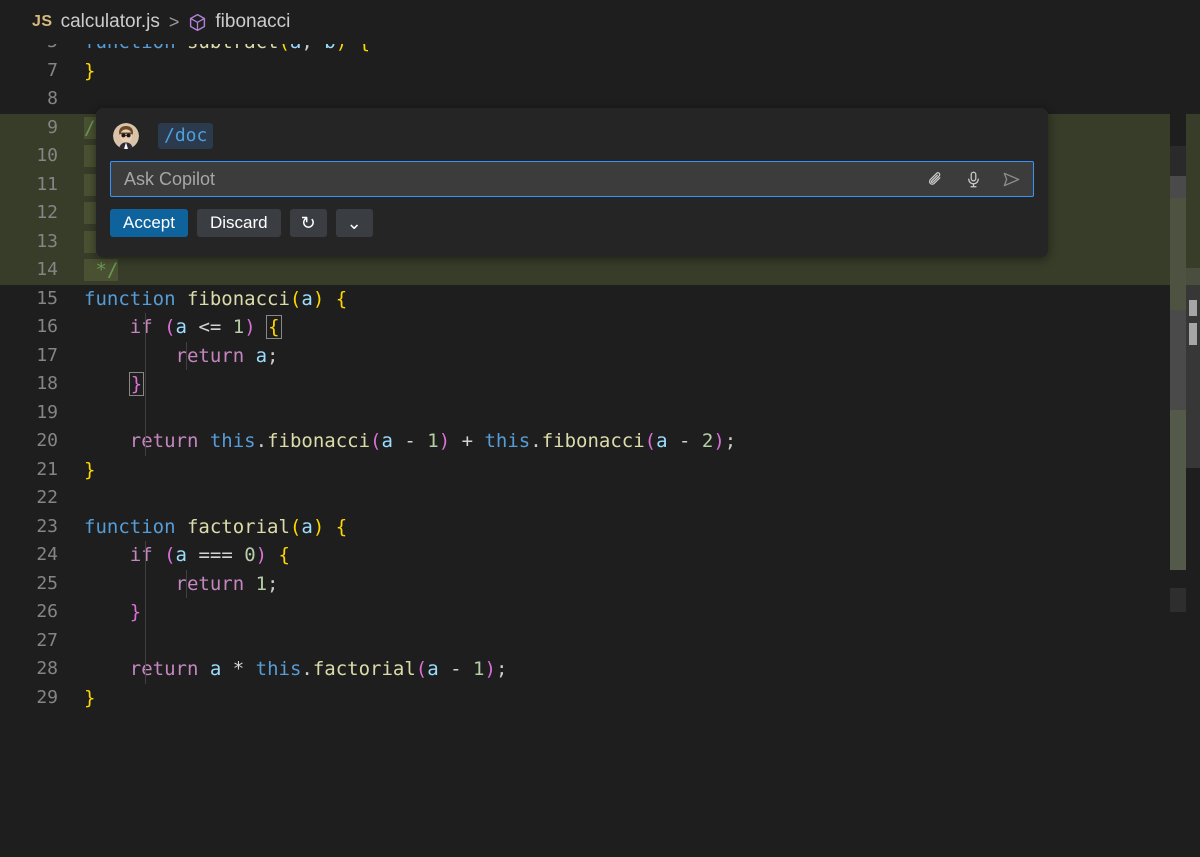 The image size is (1200, 857). Describe the element at coordinates (126, 136) in the screenshot. I see `user-avatar-icon` at that location.